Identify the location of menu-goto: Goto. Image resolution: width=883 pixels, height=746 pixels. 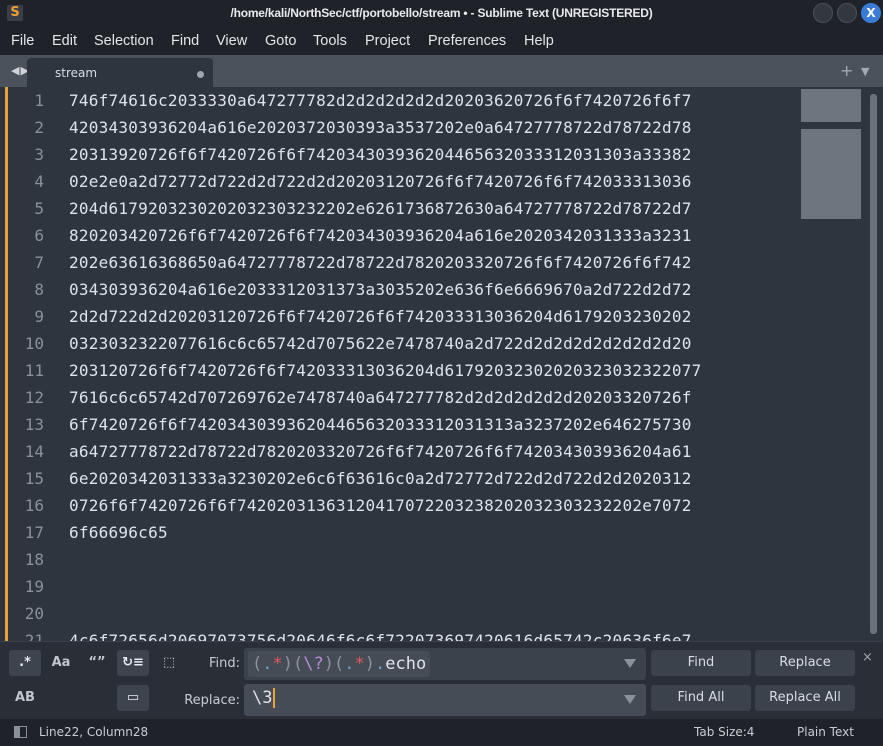
(280, 41).